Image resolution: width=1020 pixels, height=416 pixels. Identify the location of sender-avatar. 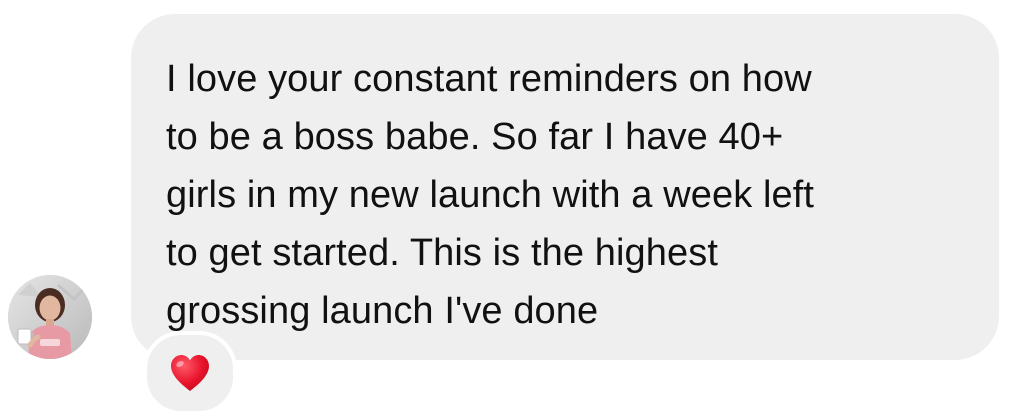
(50, 317).